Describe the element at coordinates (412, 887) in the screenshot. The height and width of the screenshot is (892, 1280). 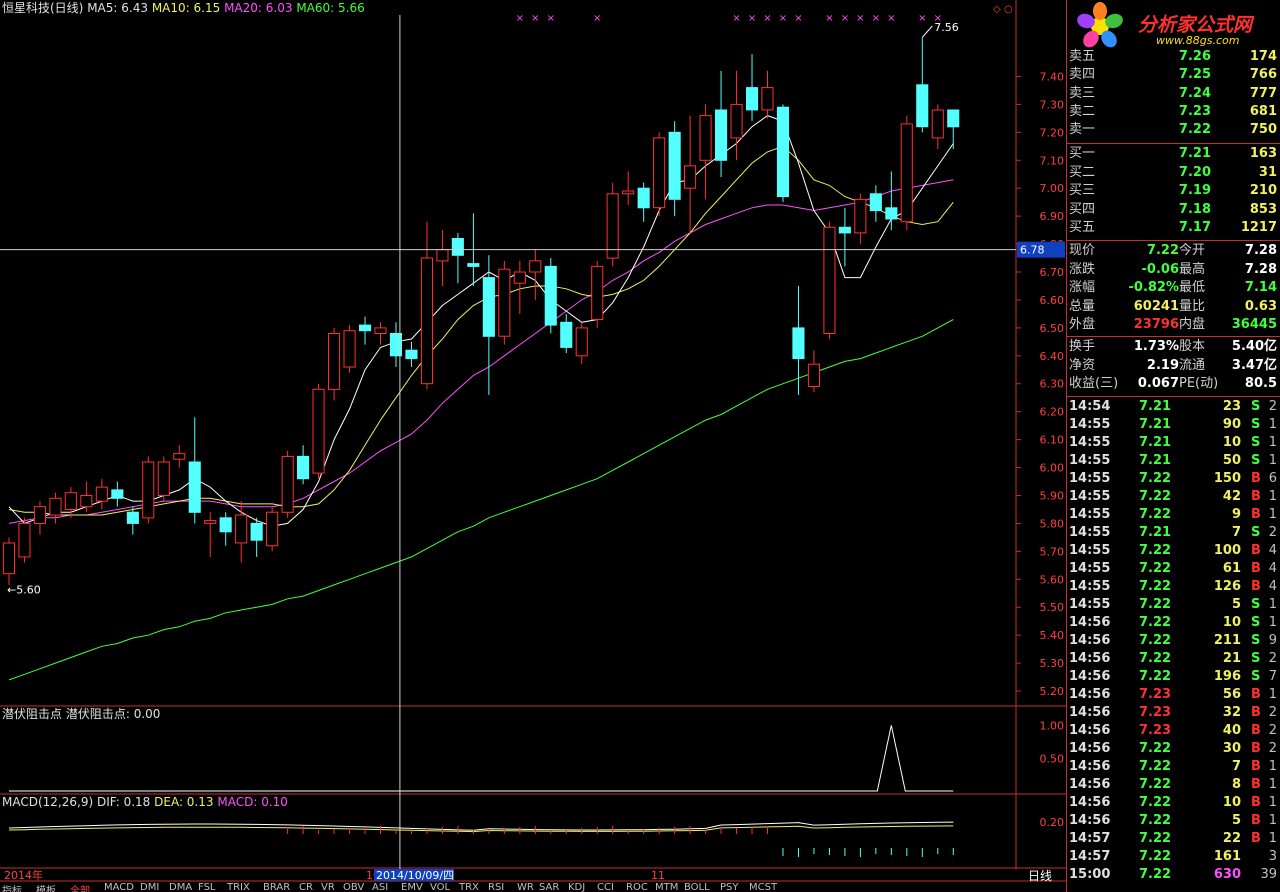
I see `indicator-tab: EMV` at that location.